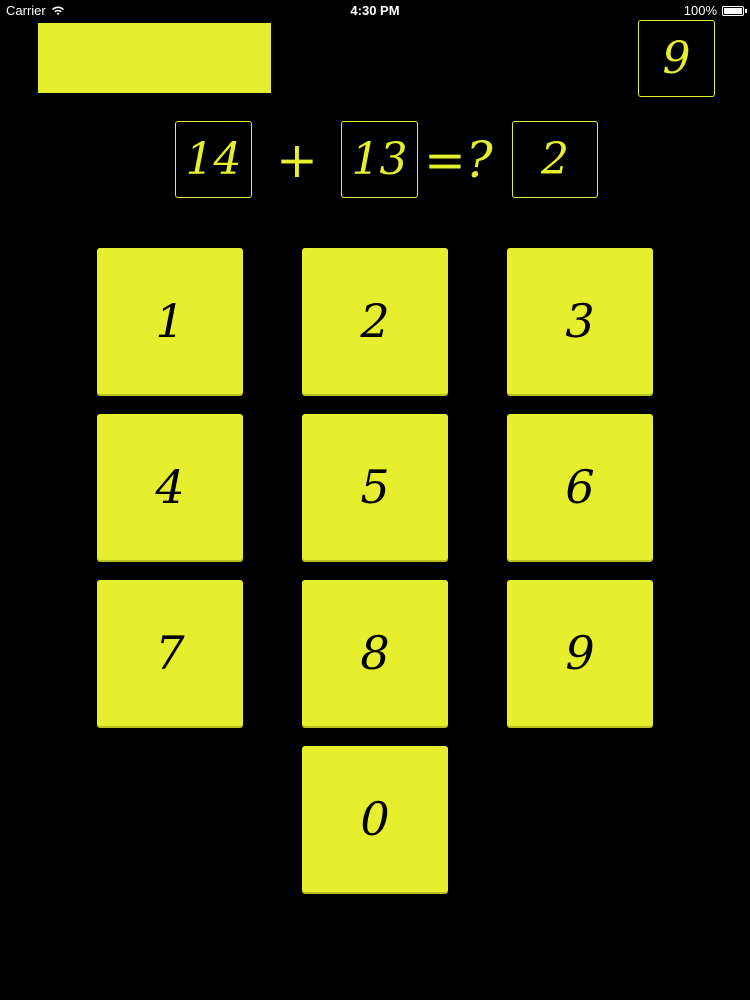  I want to click on key-6: 6, so click(580, 487).